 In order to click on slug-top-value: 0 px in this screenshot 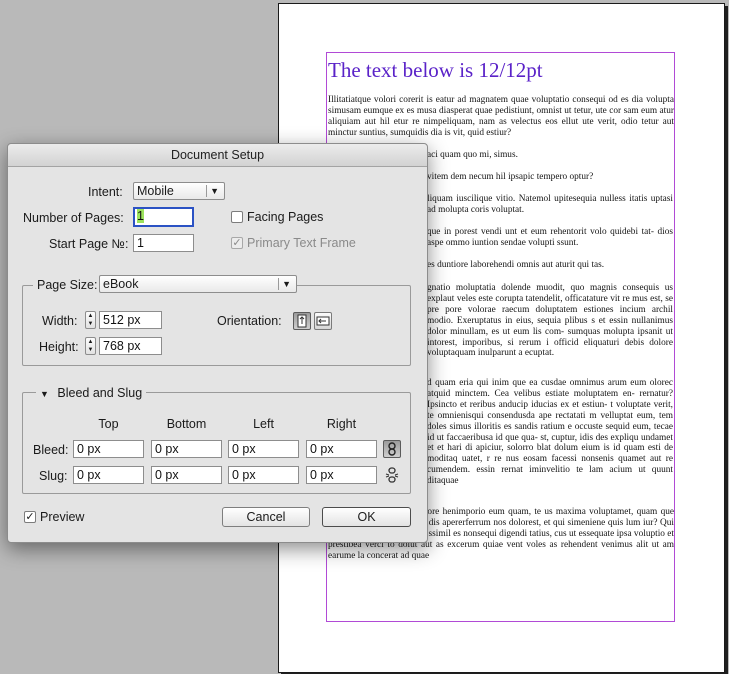, I will do `click(89, 475)`.